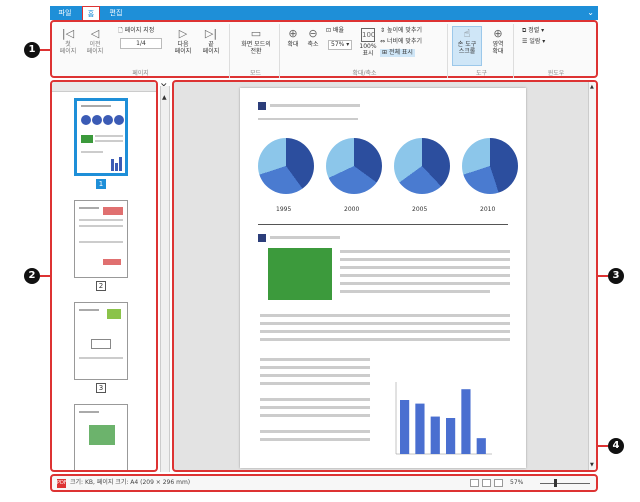  What do you see at coordinates (255, 73) in the screenshot?
I see `mode-group-title: 모드` at bounding box center [255, 73].